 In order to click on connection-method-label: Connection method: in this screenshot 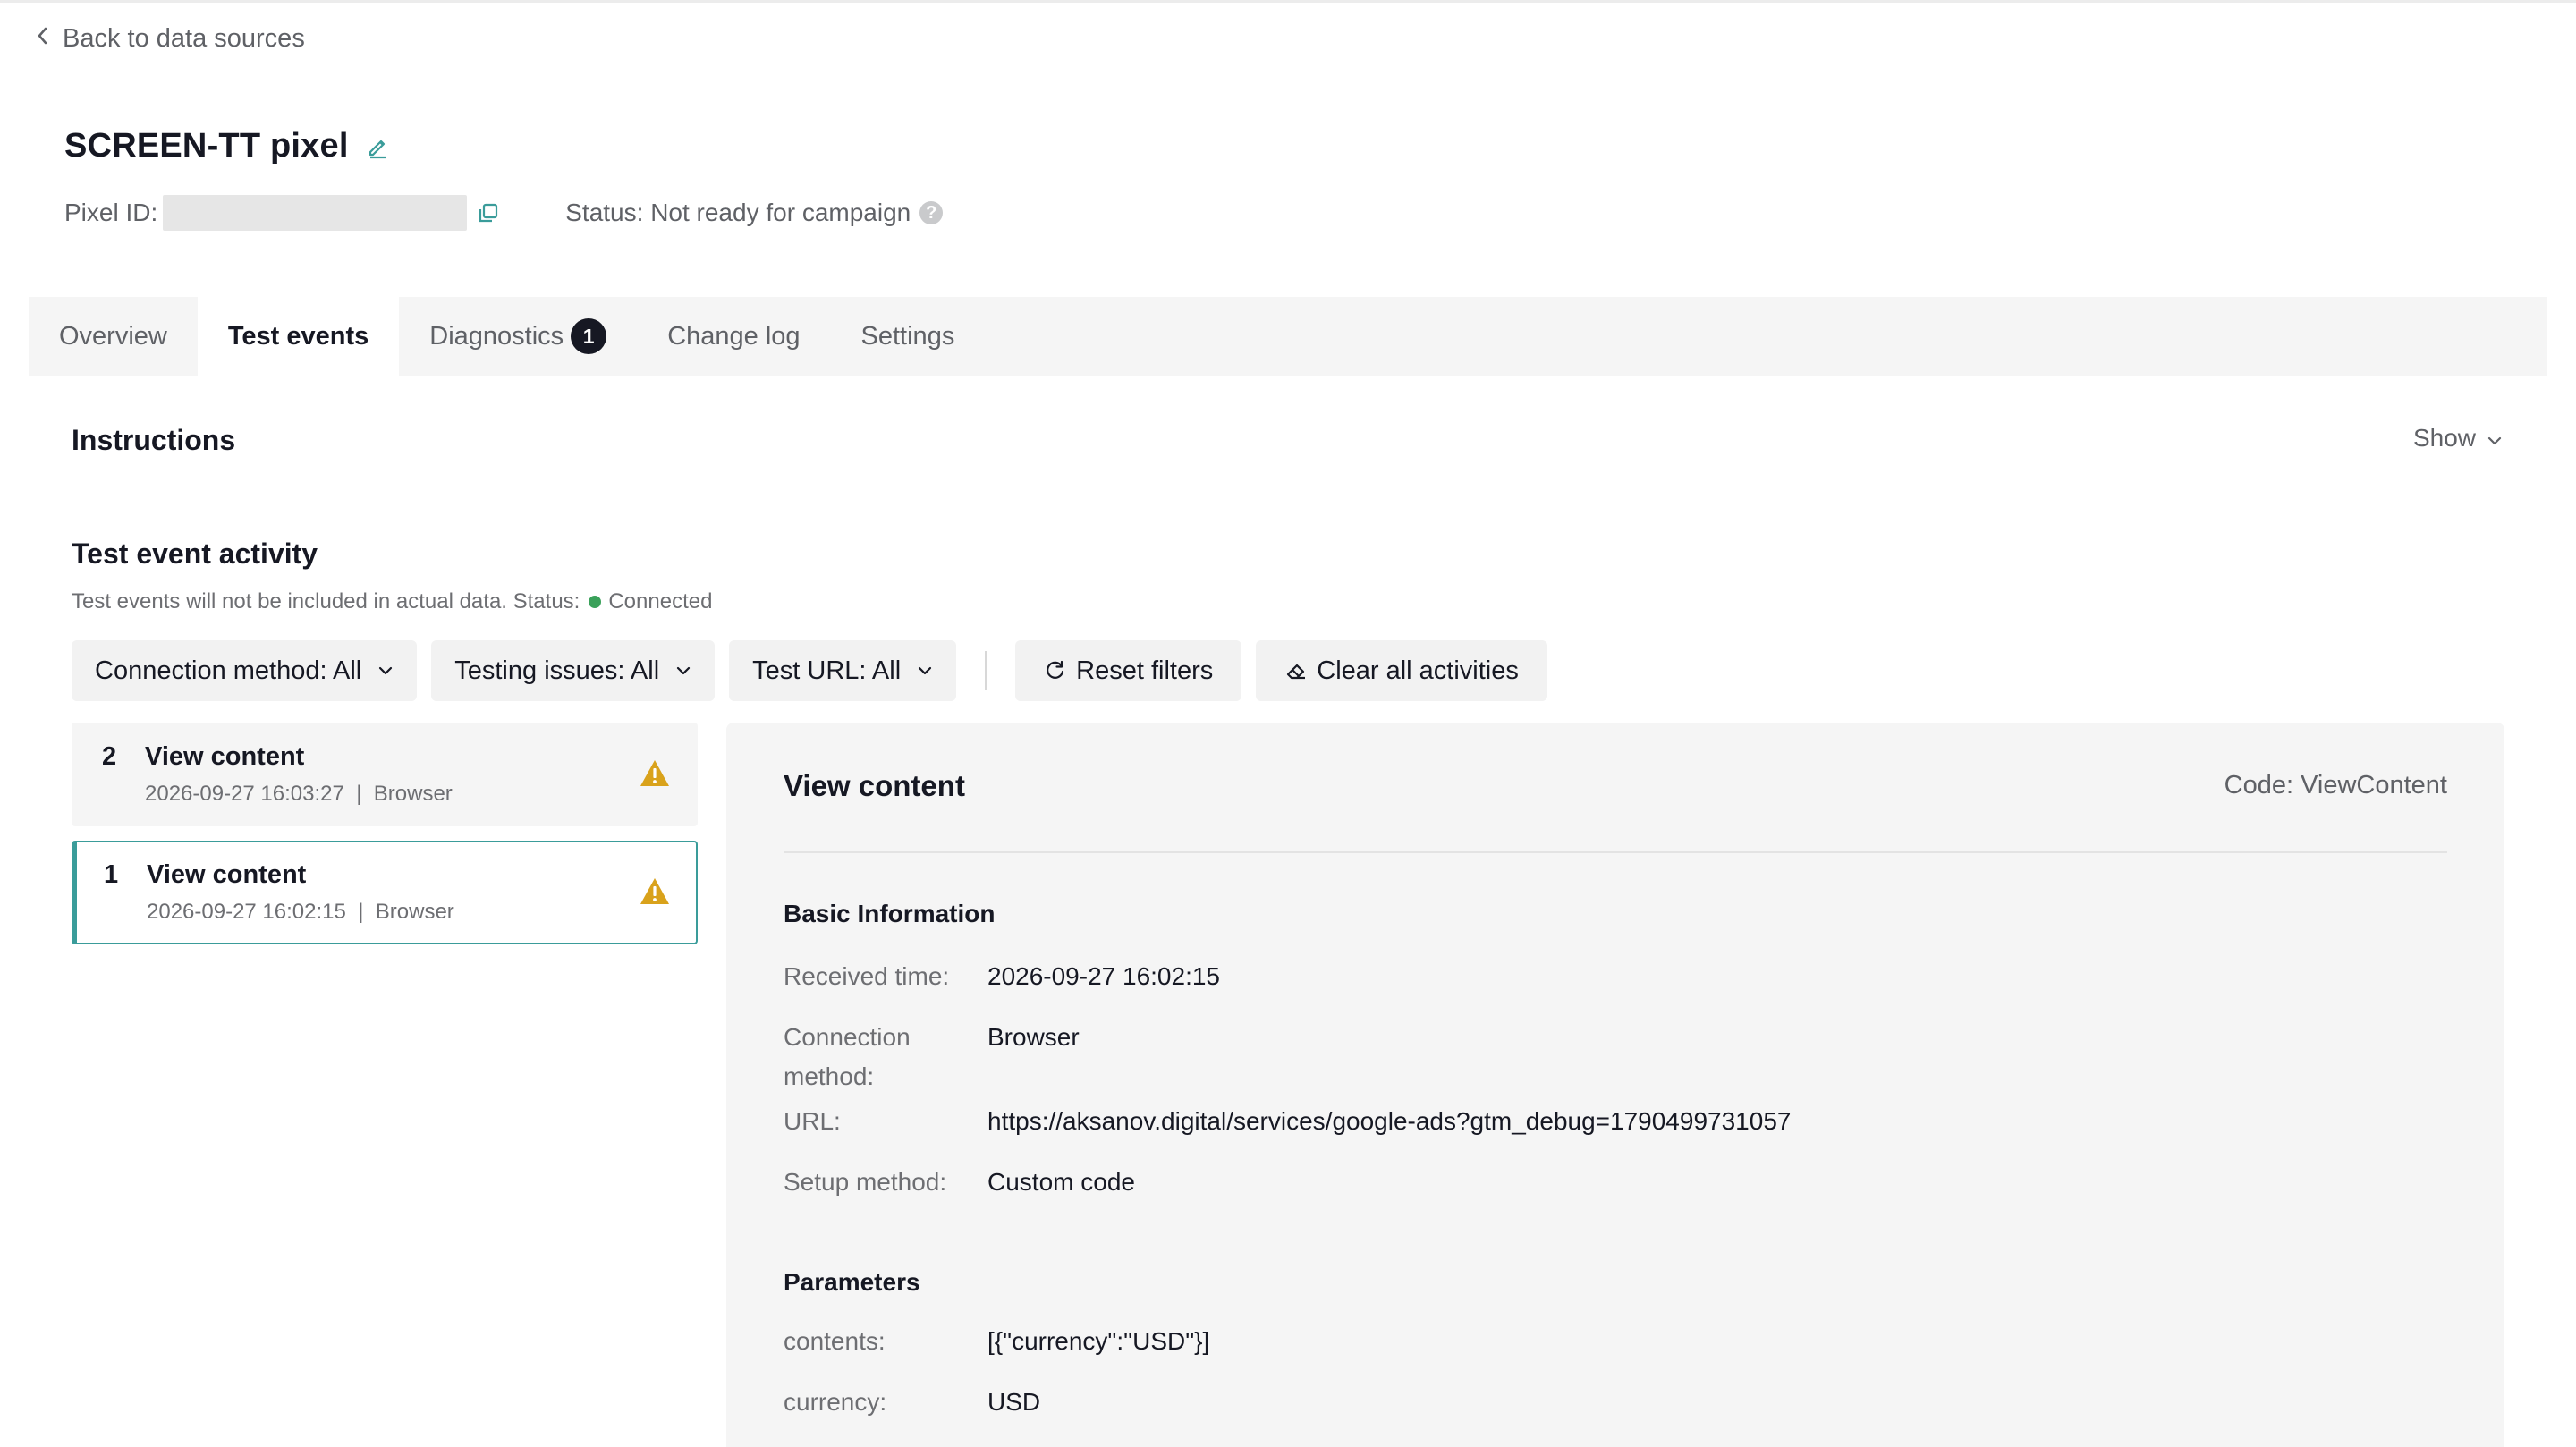, I will do `click(847, 1056)`.